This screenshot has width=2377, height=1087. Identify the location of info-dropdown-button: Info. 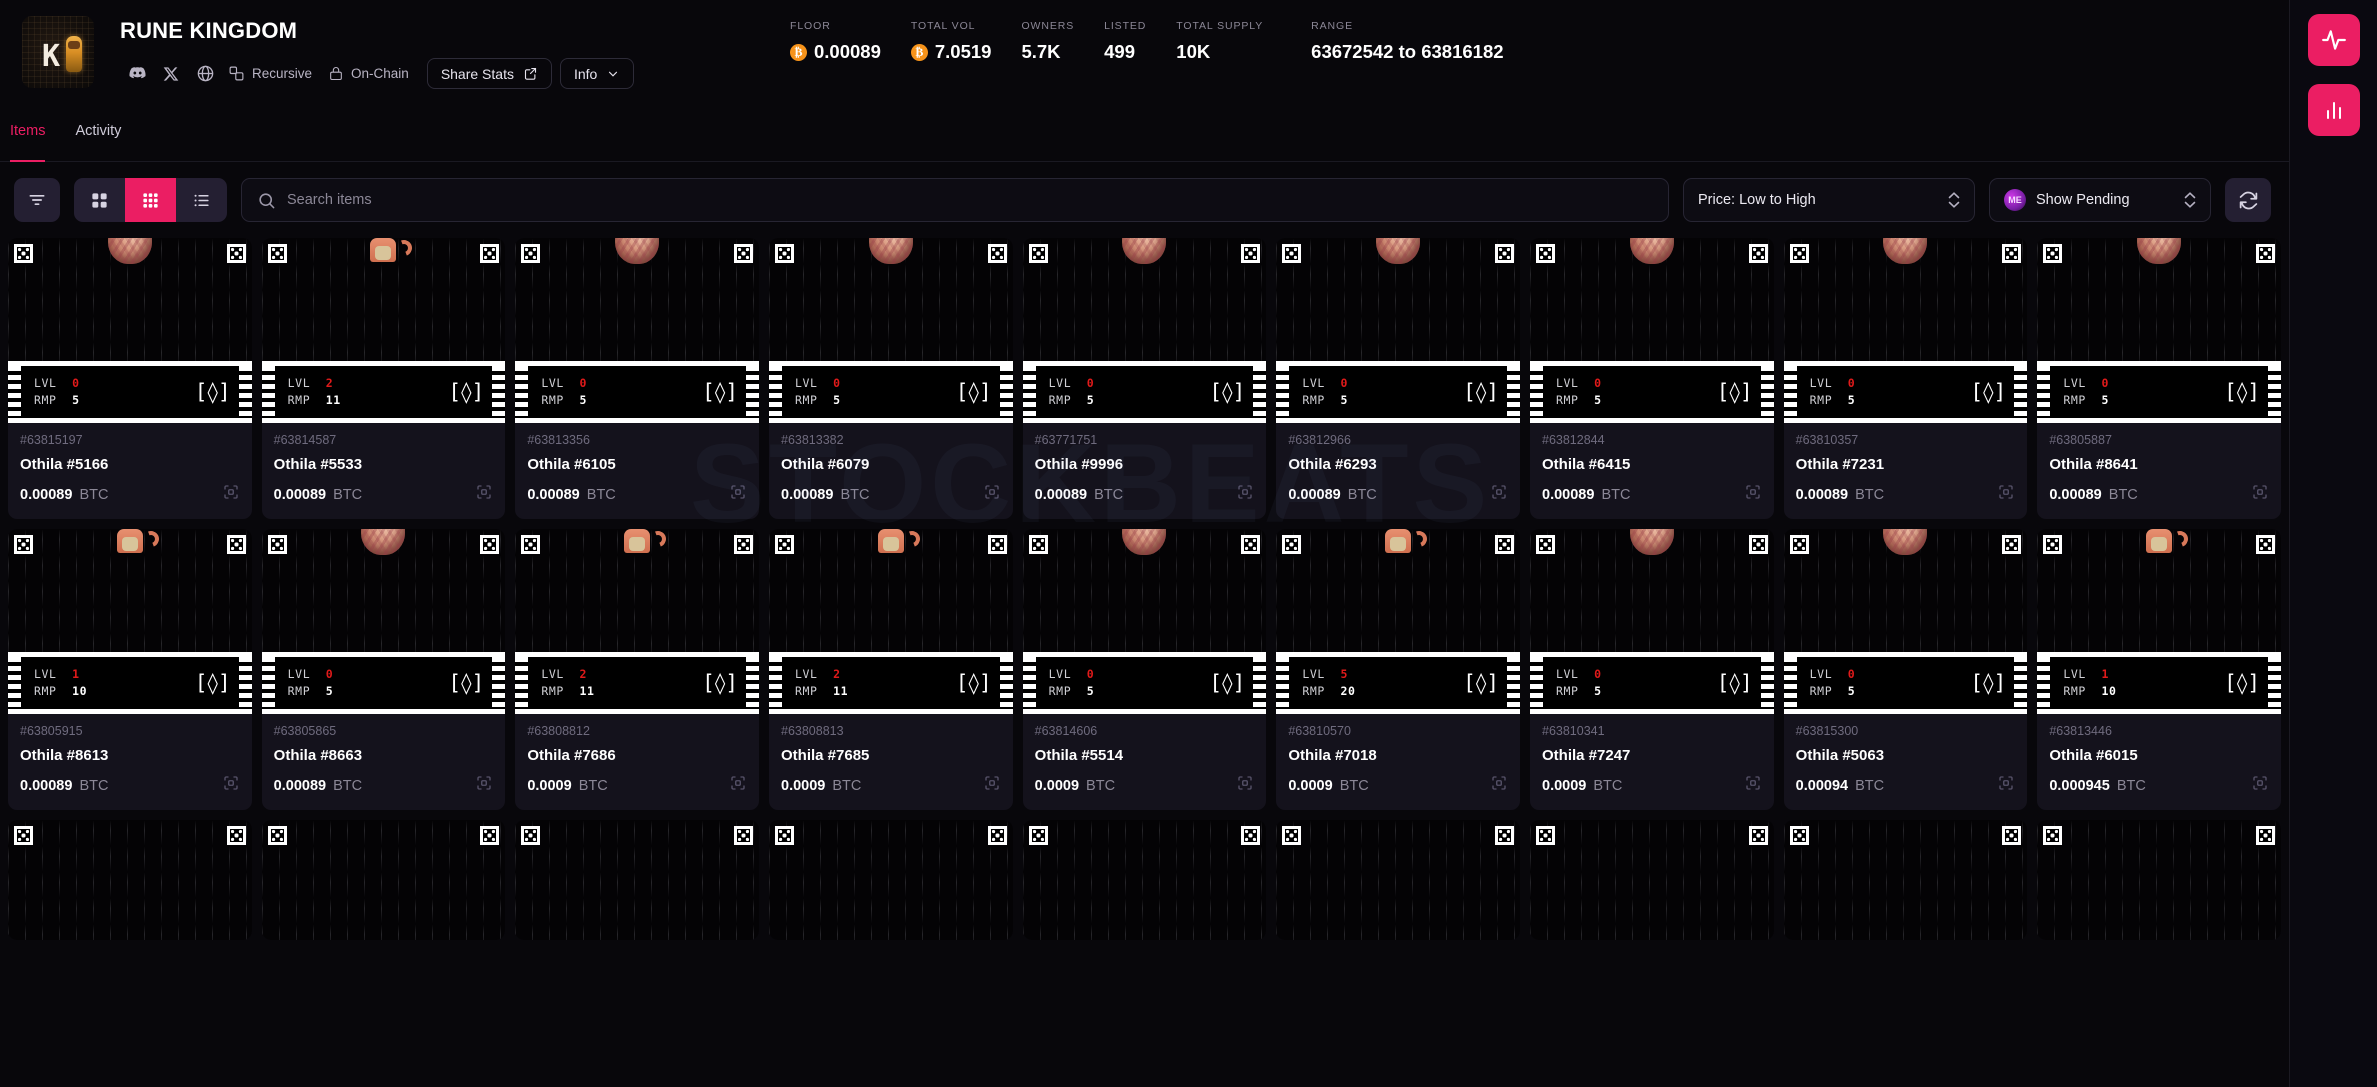
(597, 73).